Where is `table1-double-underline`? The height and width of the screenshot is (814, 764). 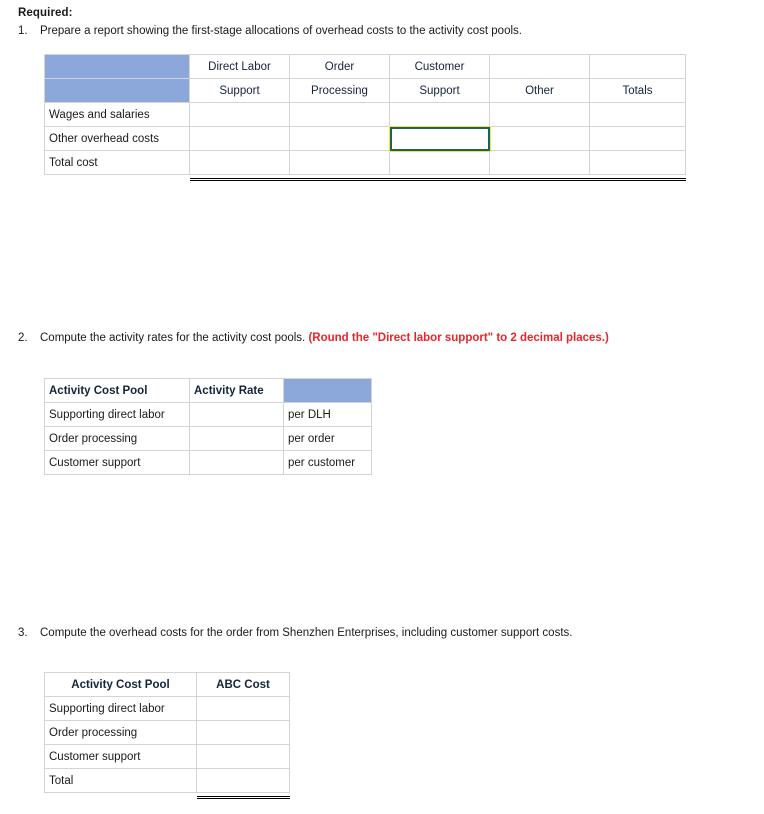
table1-double-underline is located at coordinates (365, 177).